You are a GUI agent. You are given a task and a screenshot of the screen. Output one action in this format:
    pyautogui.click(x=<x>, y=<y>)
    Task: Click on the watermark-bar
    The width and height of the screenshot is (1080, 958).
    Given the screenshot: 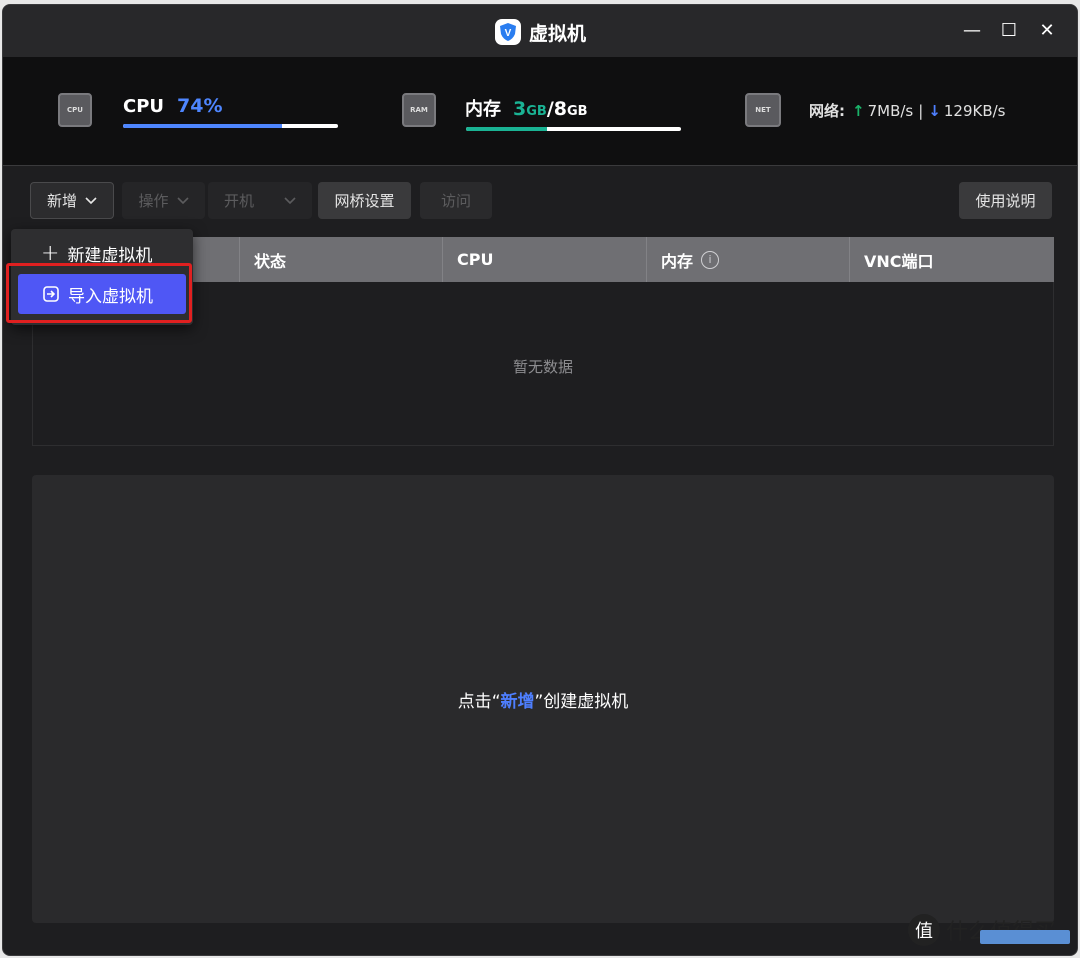 What is the action you would take?
    pyautogui.click(x=1025, y=937)
    